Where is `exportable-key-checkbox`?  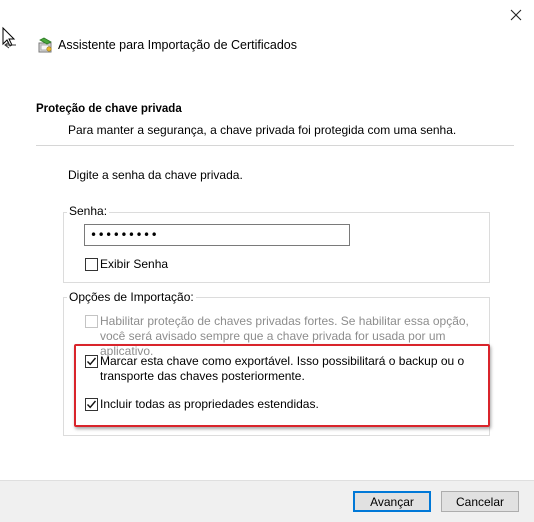 exportable-key-checkbox is located at coordinates (91, 361).